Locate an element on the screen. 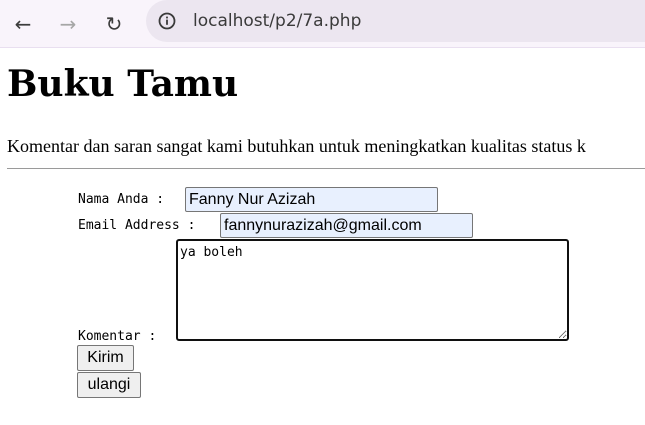 Image resolution: width=645 pixels, height=425 pixels. address-bar-url: localhost/p2/7a.php is located at coordinates (277, 21).